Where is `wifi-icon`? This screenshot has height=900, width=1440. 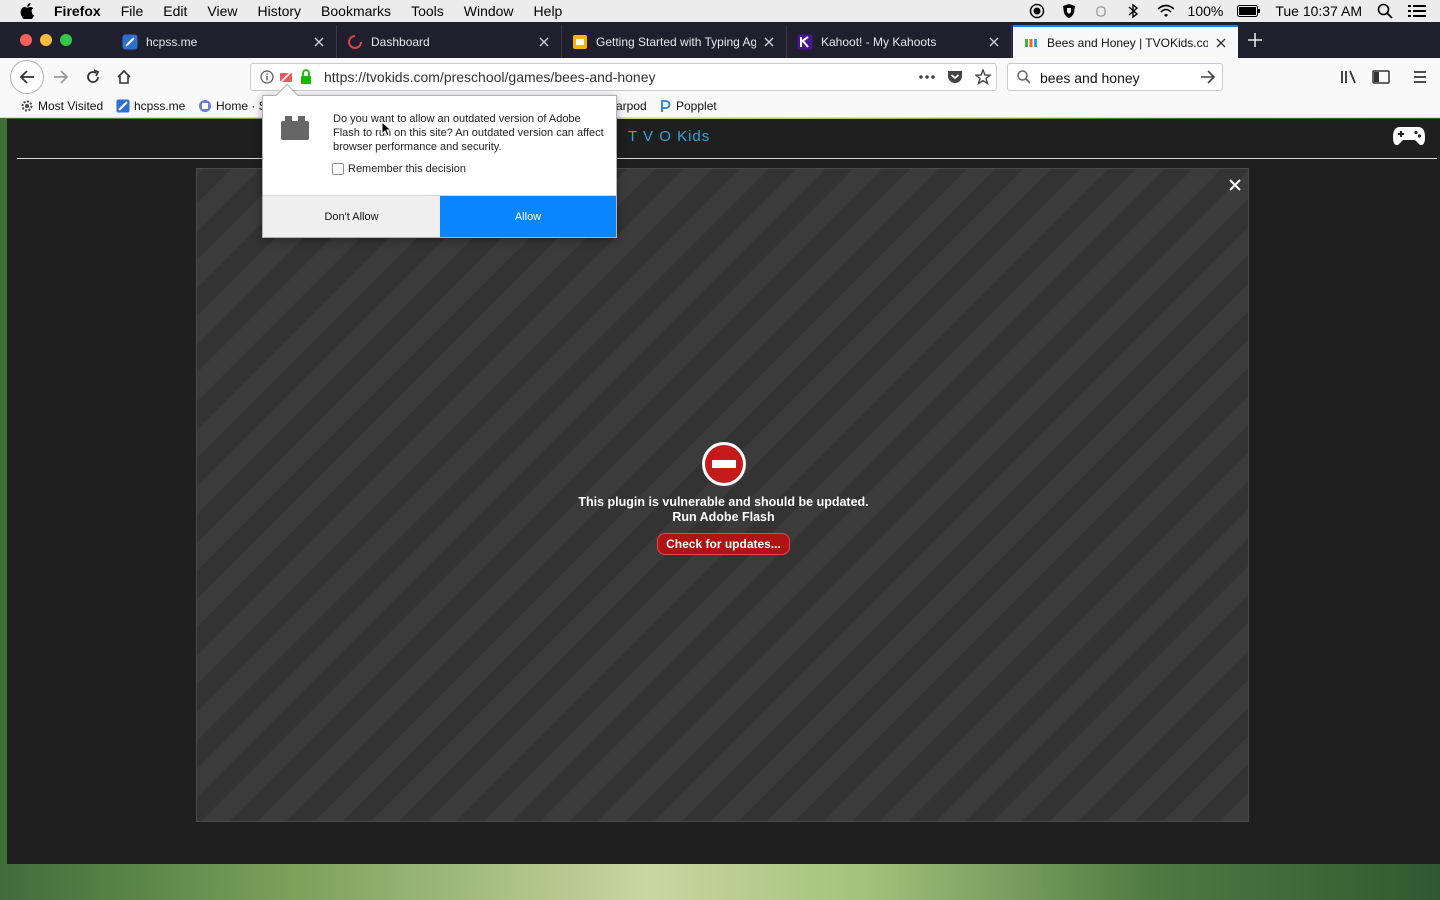
wifi-icon is located at coordinates (1165, 11).